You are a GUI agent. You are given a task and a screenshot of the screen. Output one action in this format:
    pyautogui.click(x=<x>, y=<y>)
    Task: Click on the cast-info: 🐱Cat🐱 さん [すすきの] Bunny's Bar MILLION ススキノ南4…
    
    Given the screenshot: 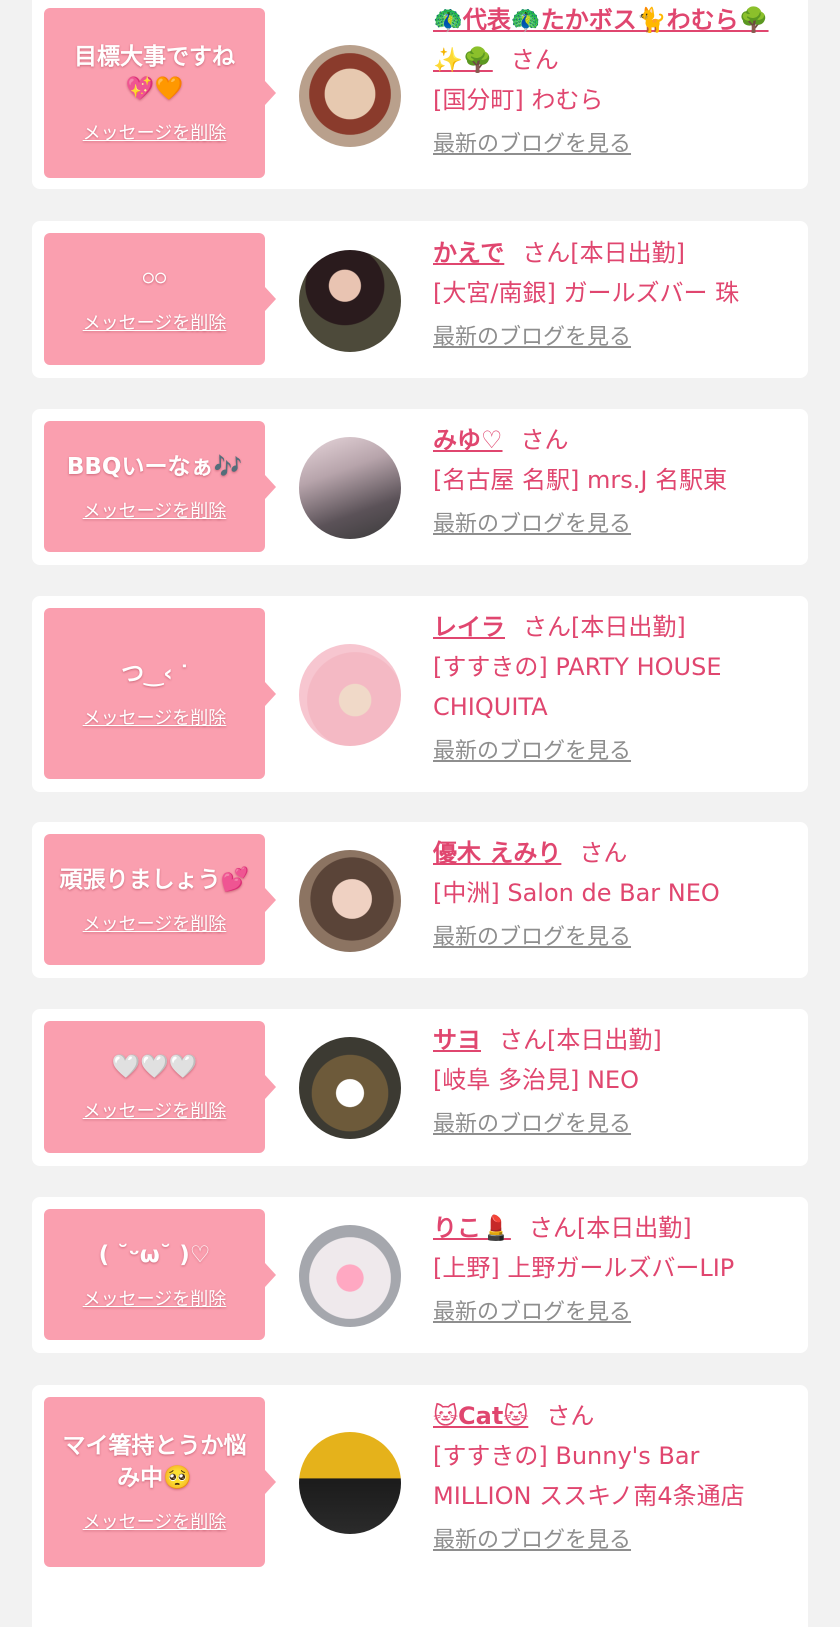 What is the action you would take?
    pyautogui.click(x=613, y=1477)
    